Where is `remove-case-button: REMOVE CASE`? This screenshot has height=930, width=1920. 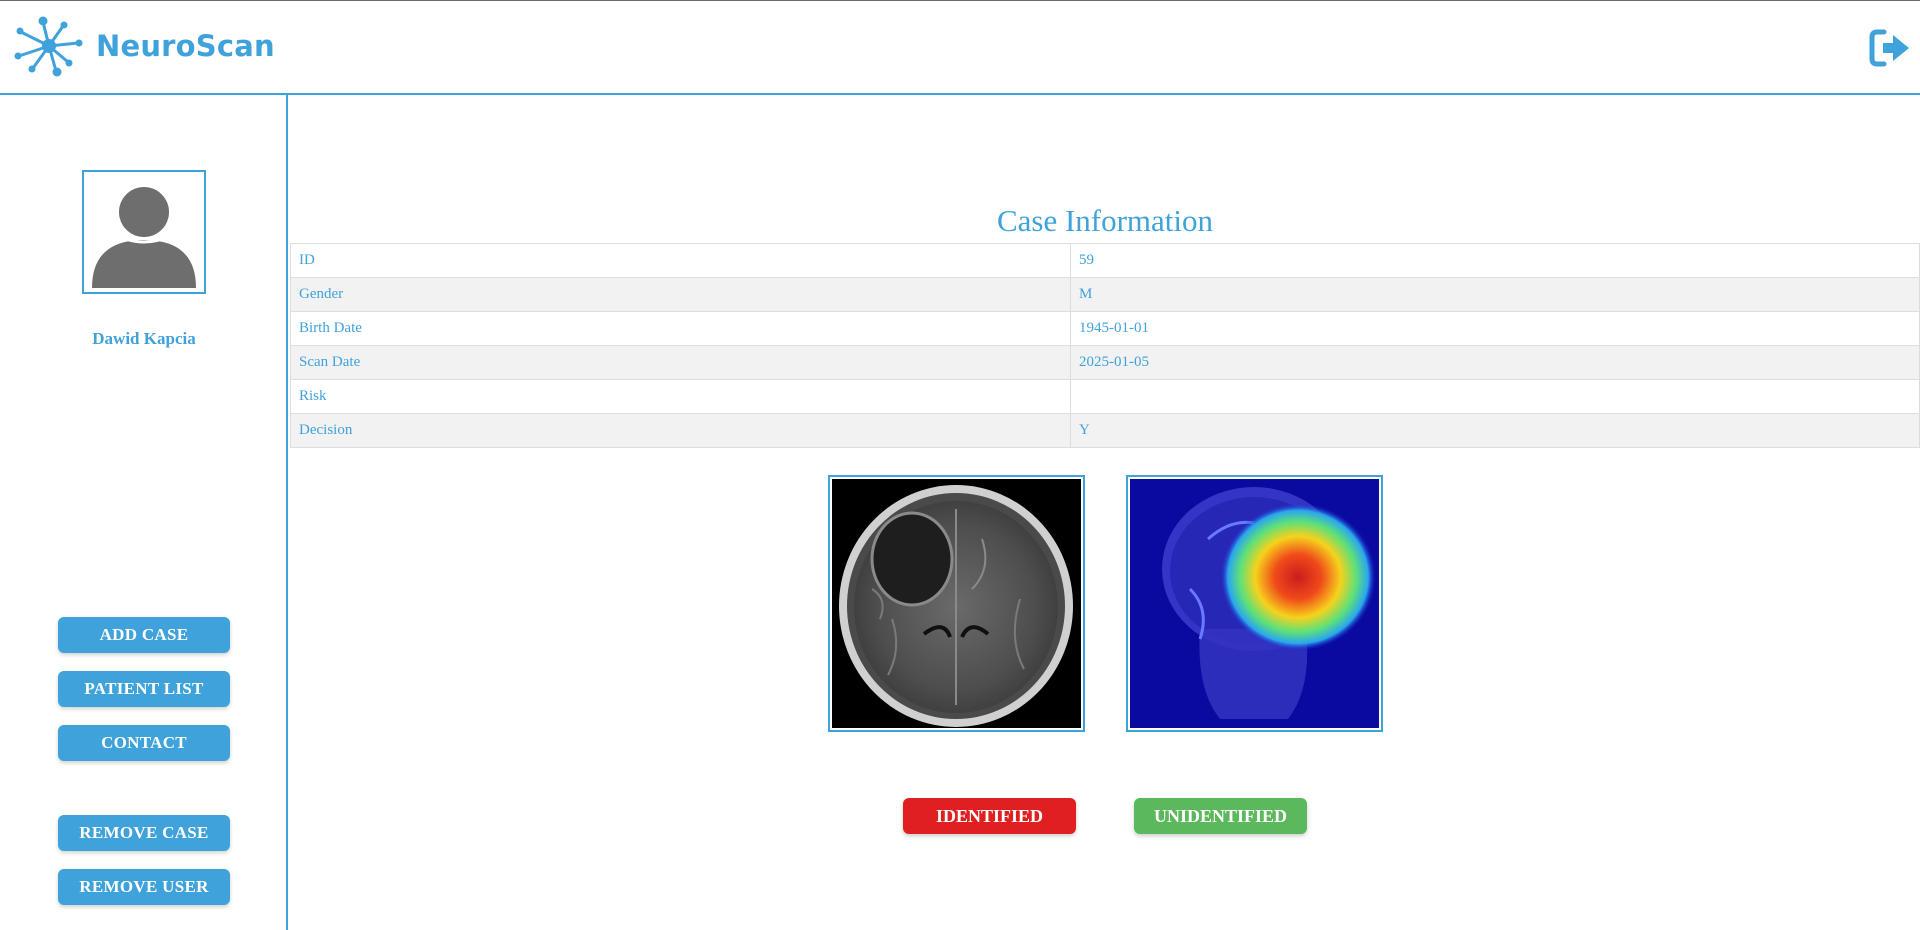 remove-case-button: REMOVE CASE is located at coordinates (144, 833).